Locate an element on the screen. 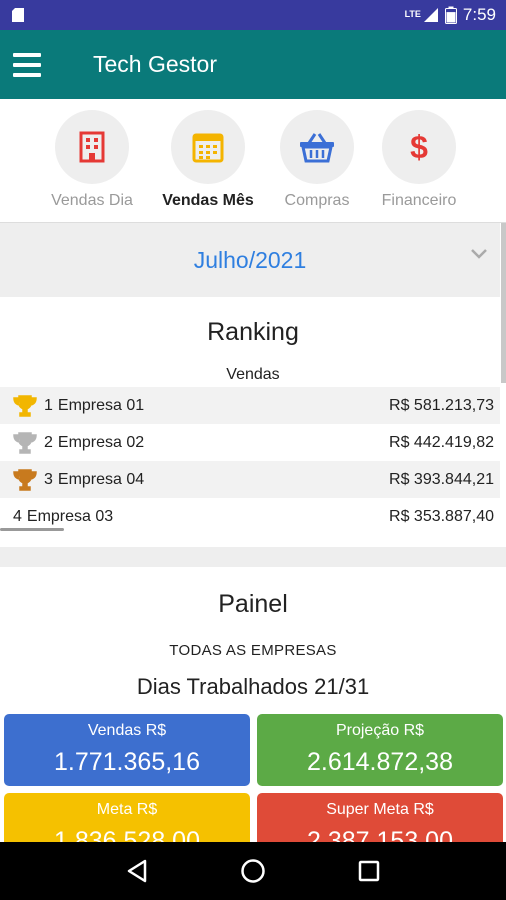  ranking-row: 2 Empresa 02 R$ 442.419,82 is located at coordinates (250, 442).